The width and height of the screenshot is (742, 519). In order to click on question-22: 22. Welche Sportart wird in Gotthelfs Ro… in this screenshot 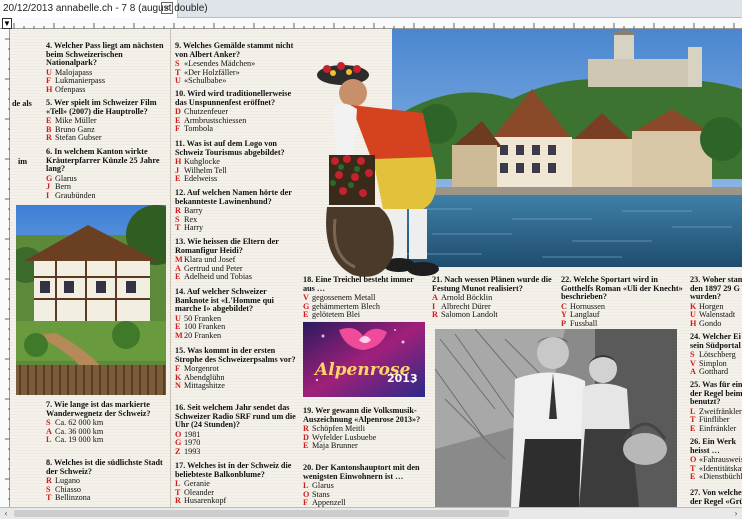, I will do `click(623, 302)`.